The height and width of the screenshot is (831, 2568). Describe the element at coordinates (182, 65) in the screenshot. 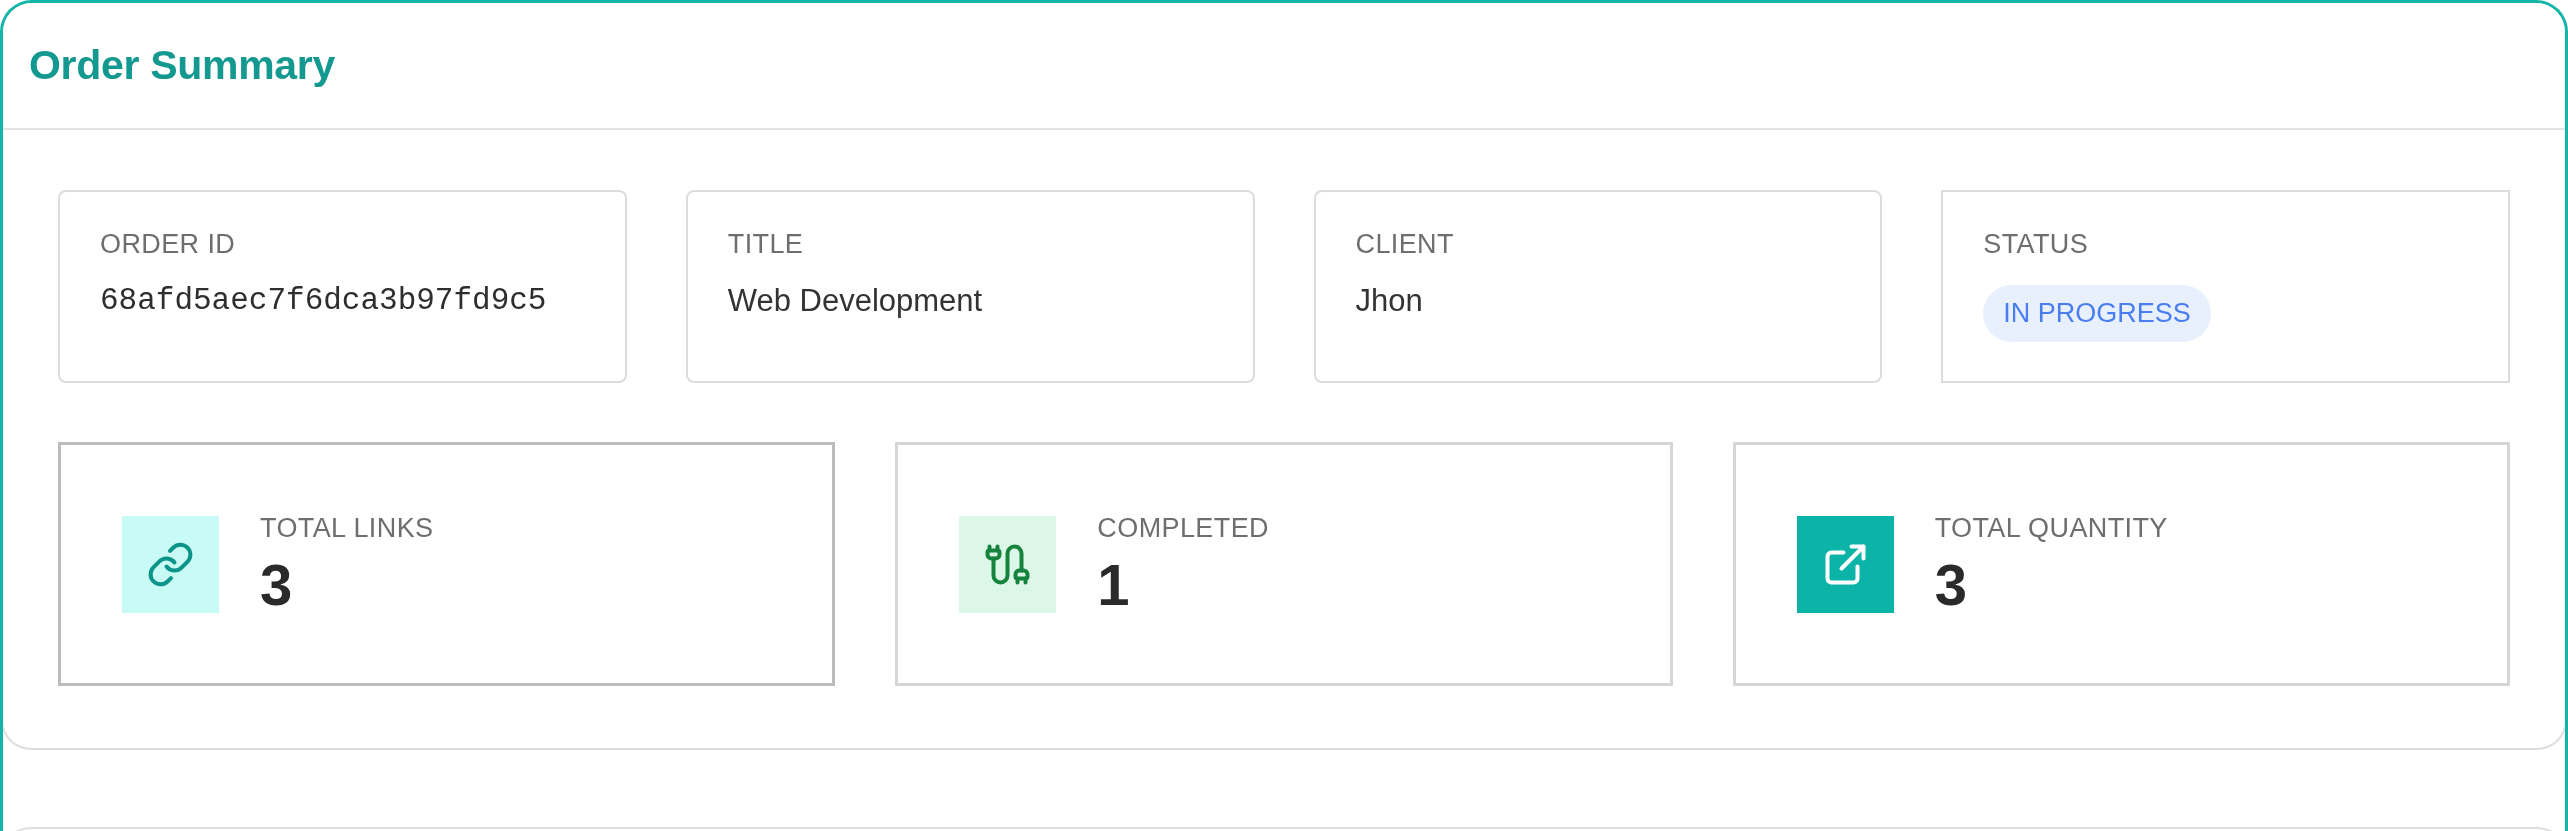

I see `card-title: Order Summary` at that location.